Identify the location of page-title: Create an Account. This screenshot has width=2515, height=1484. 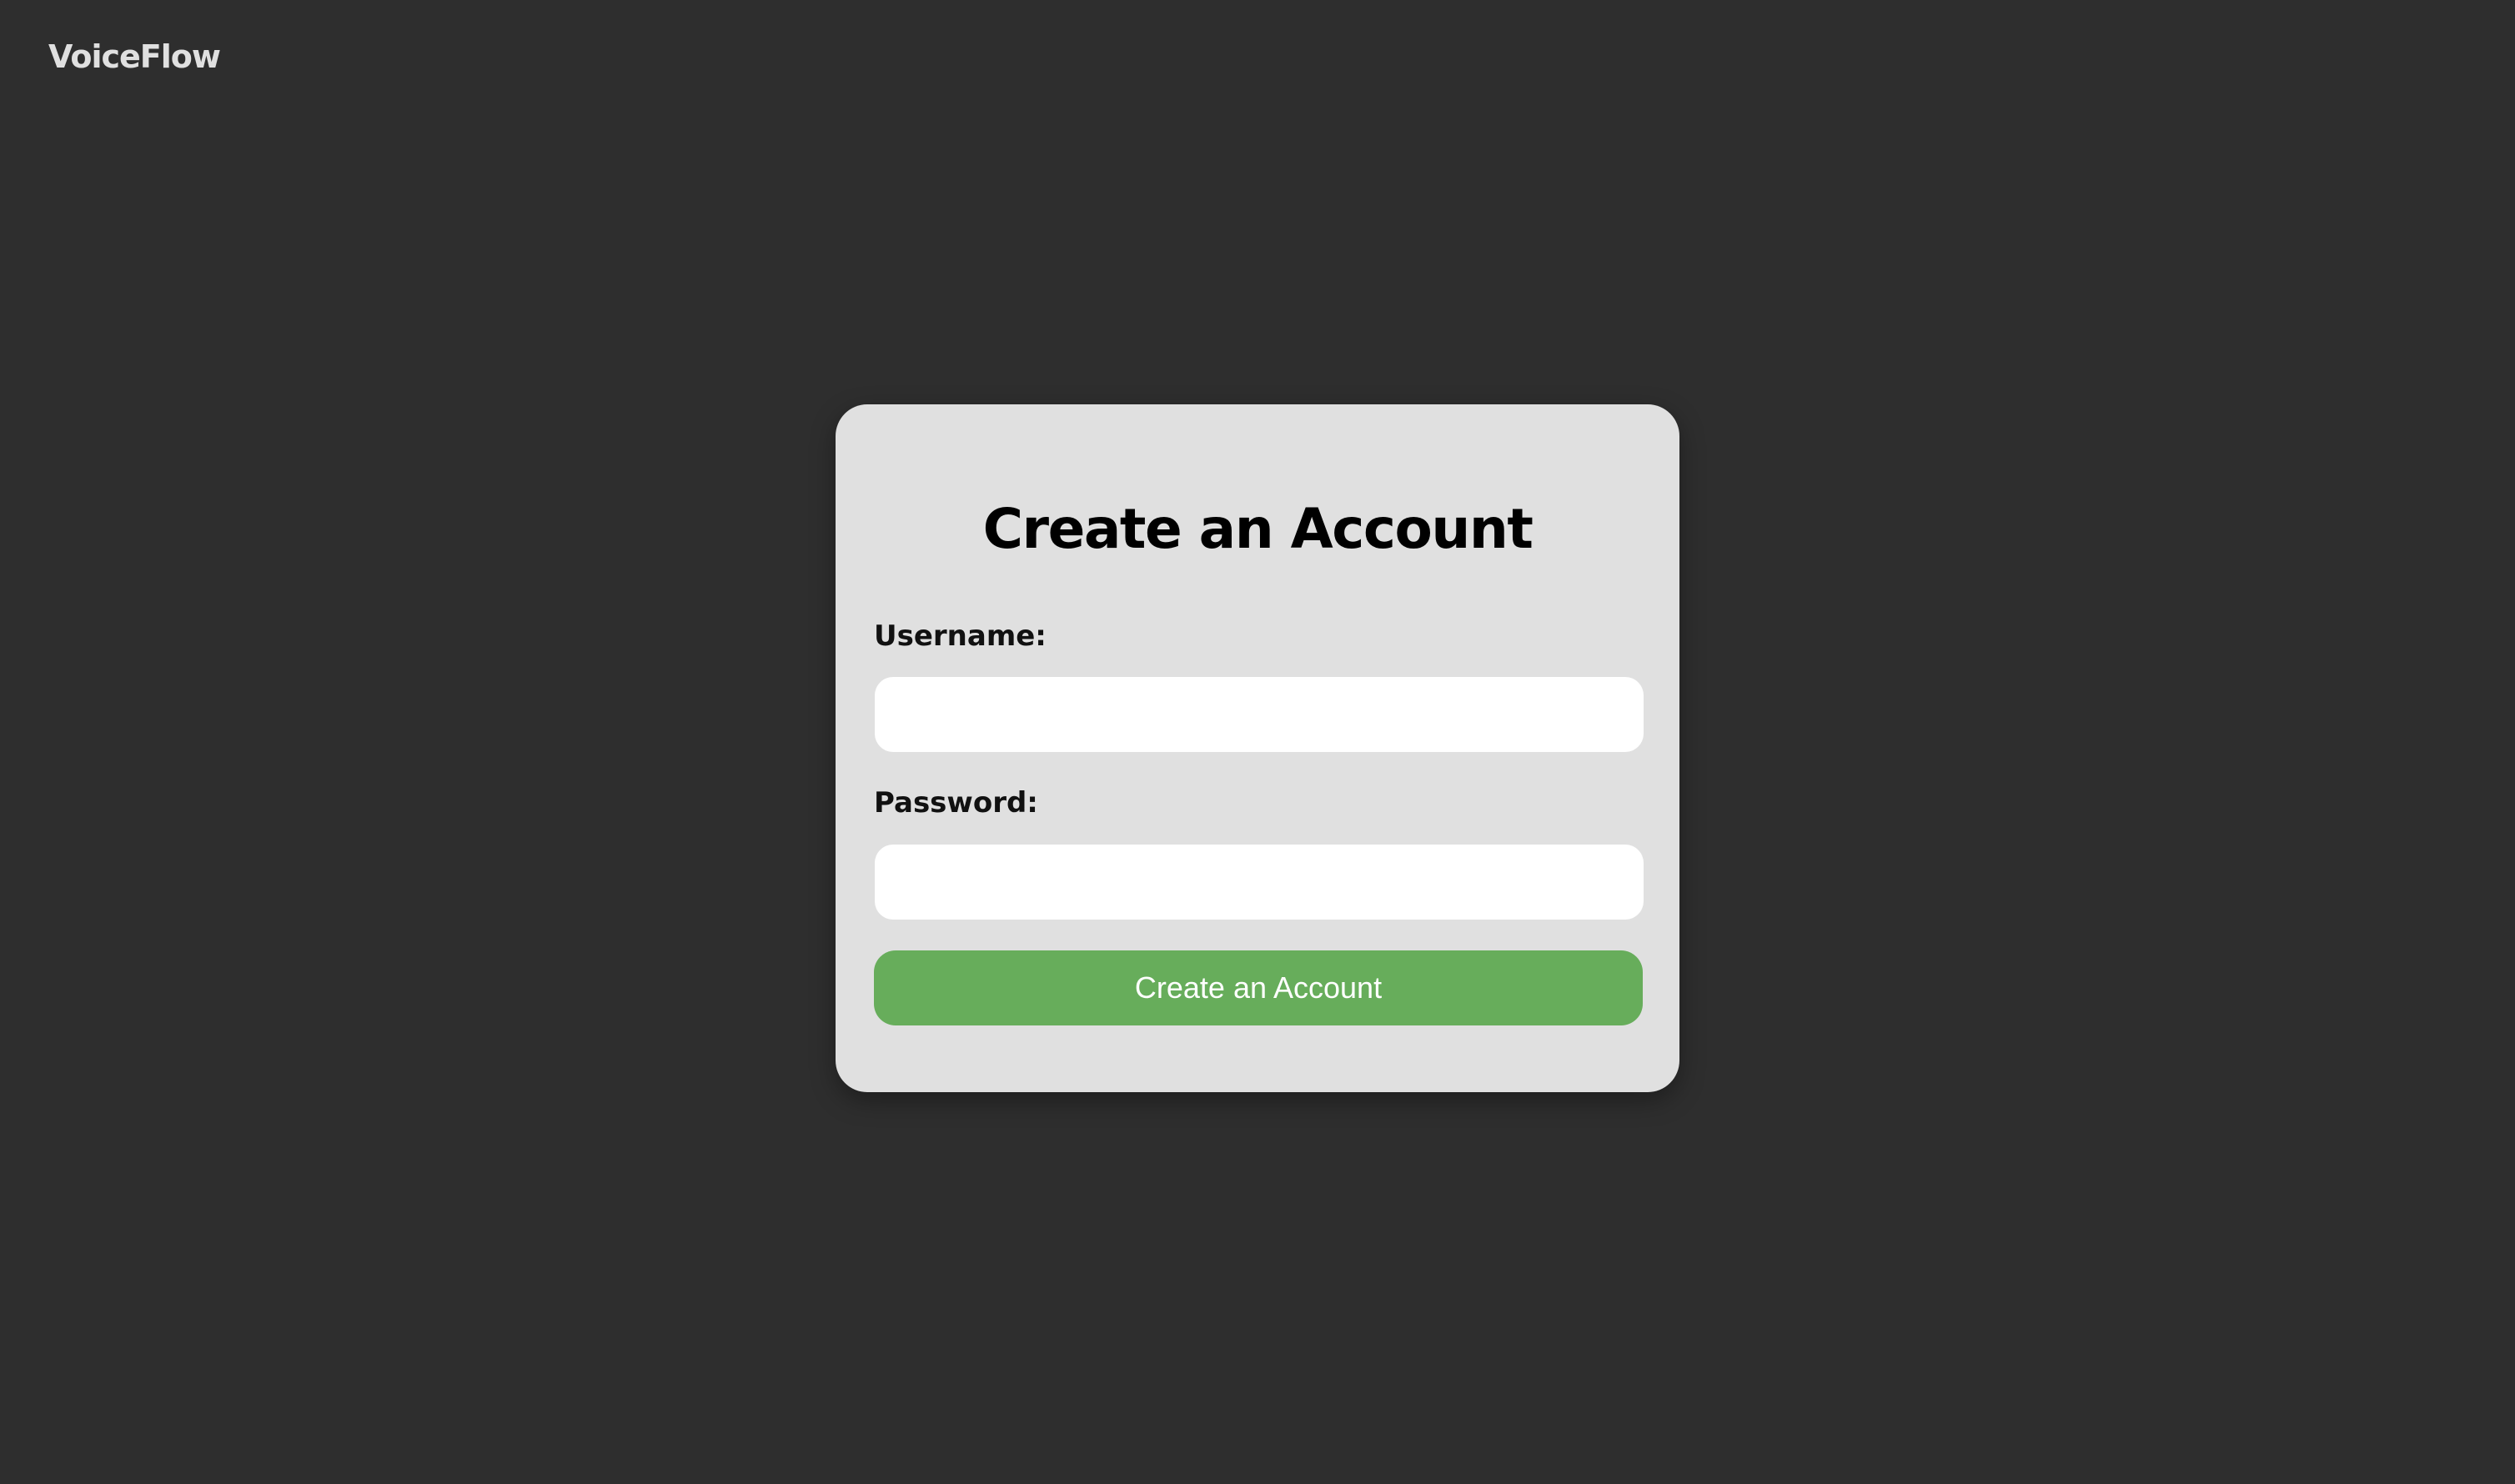
(1258, 529).